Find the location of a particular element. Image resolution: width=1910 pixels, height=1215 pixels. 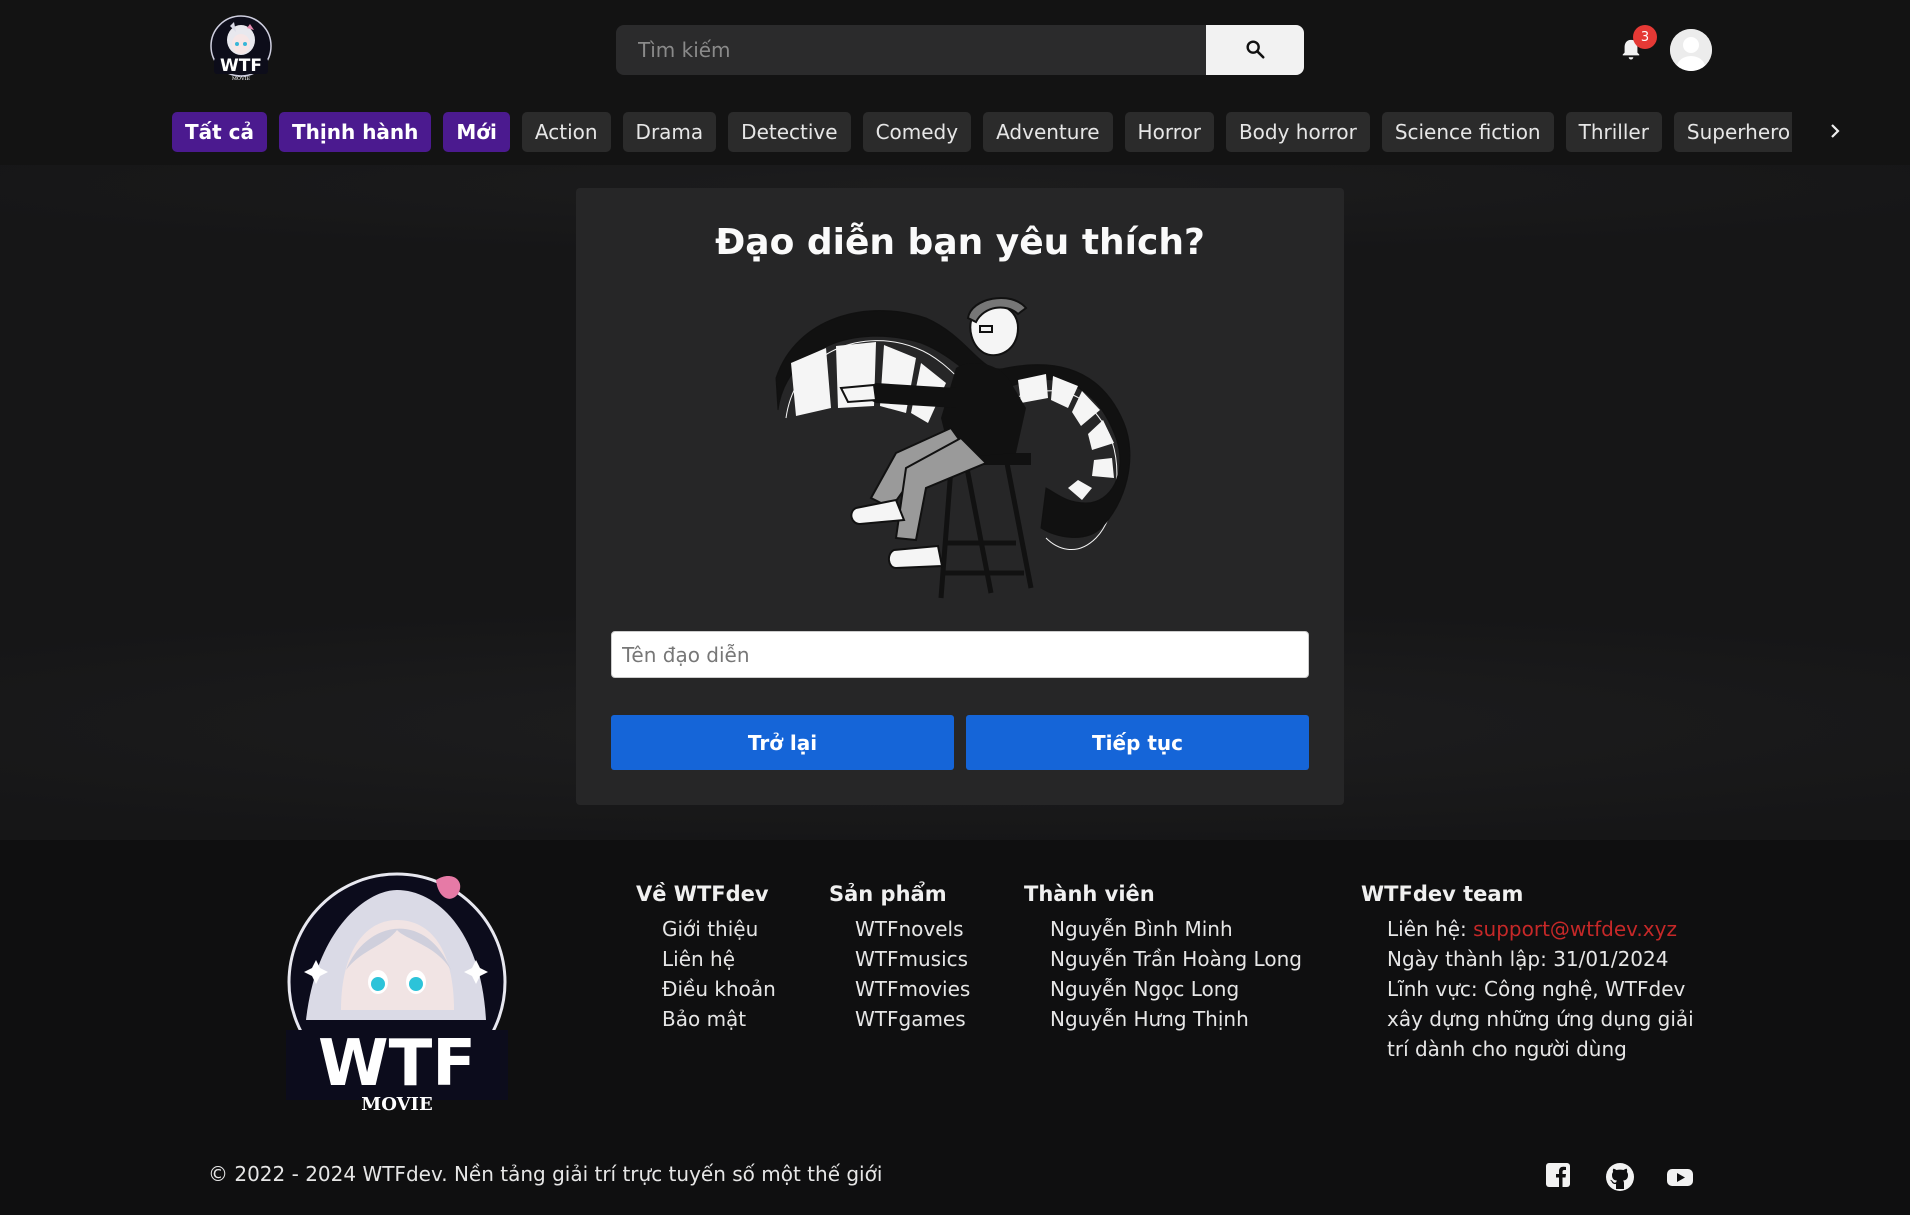

back-button: Trở lại is located at coordinates (782, 742).